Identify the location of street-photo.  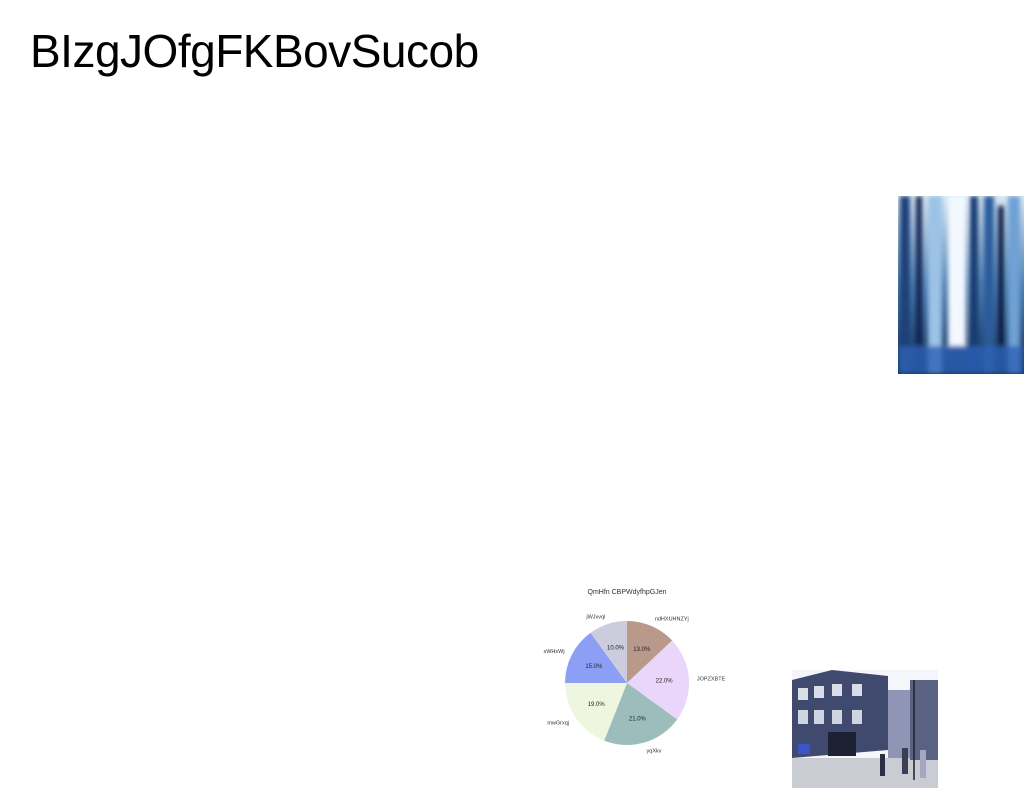
(865, 729).